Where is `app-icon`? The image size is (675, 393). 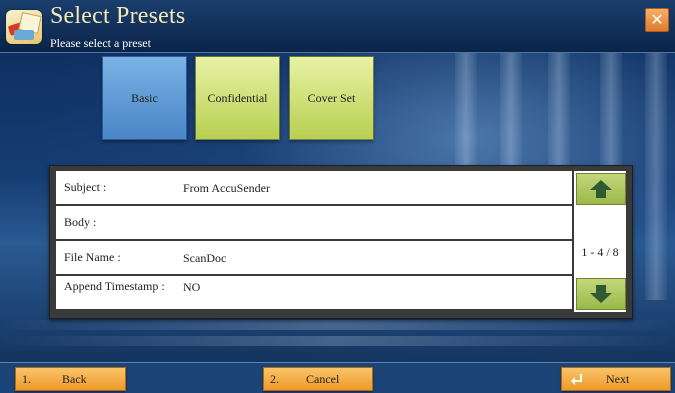
app-icon is located at coordinates (24, 27).